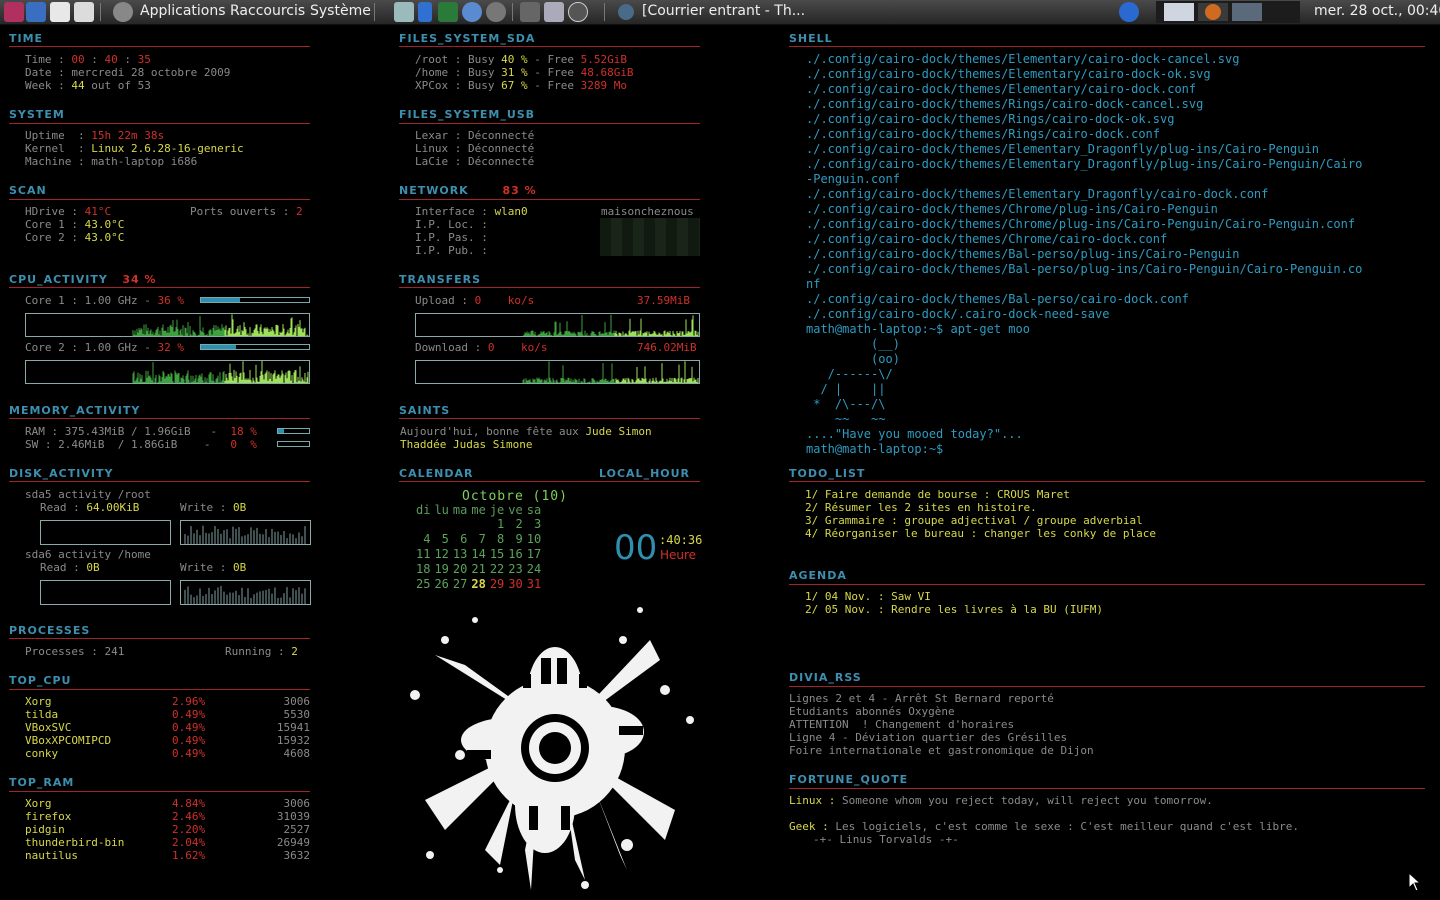  Describe the element at coordinates (189, 842) in the screenshot. I see `process-percent: 2.04%` at that location.